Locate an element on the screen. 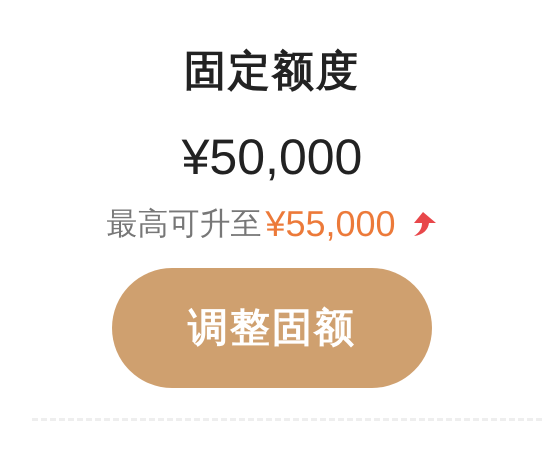 This screenshot has height=460, width=544. credit-amount: ¥50,000 is located at coordinates (272, 157).